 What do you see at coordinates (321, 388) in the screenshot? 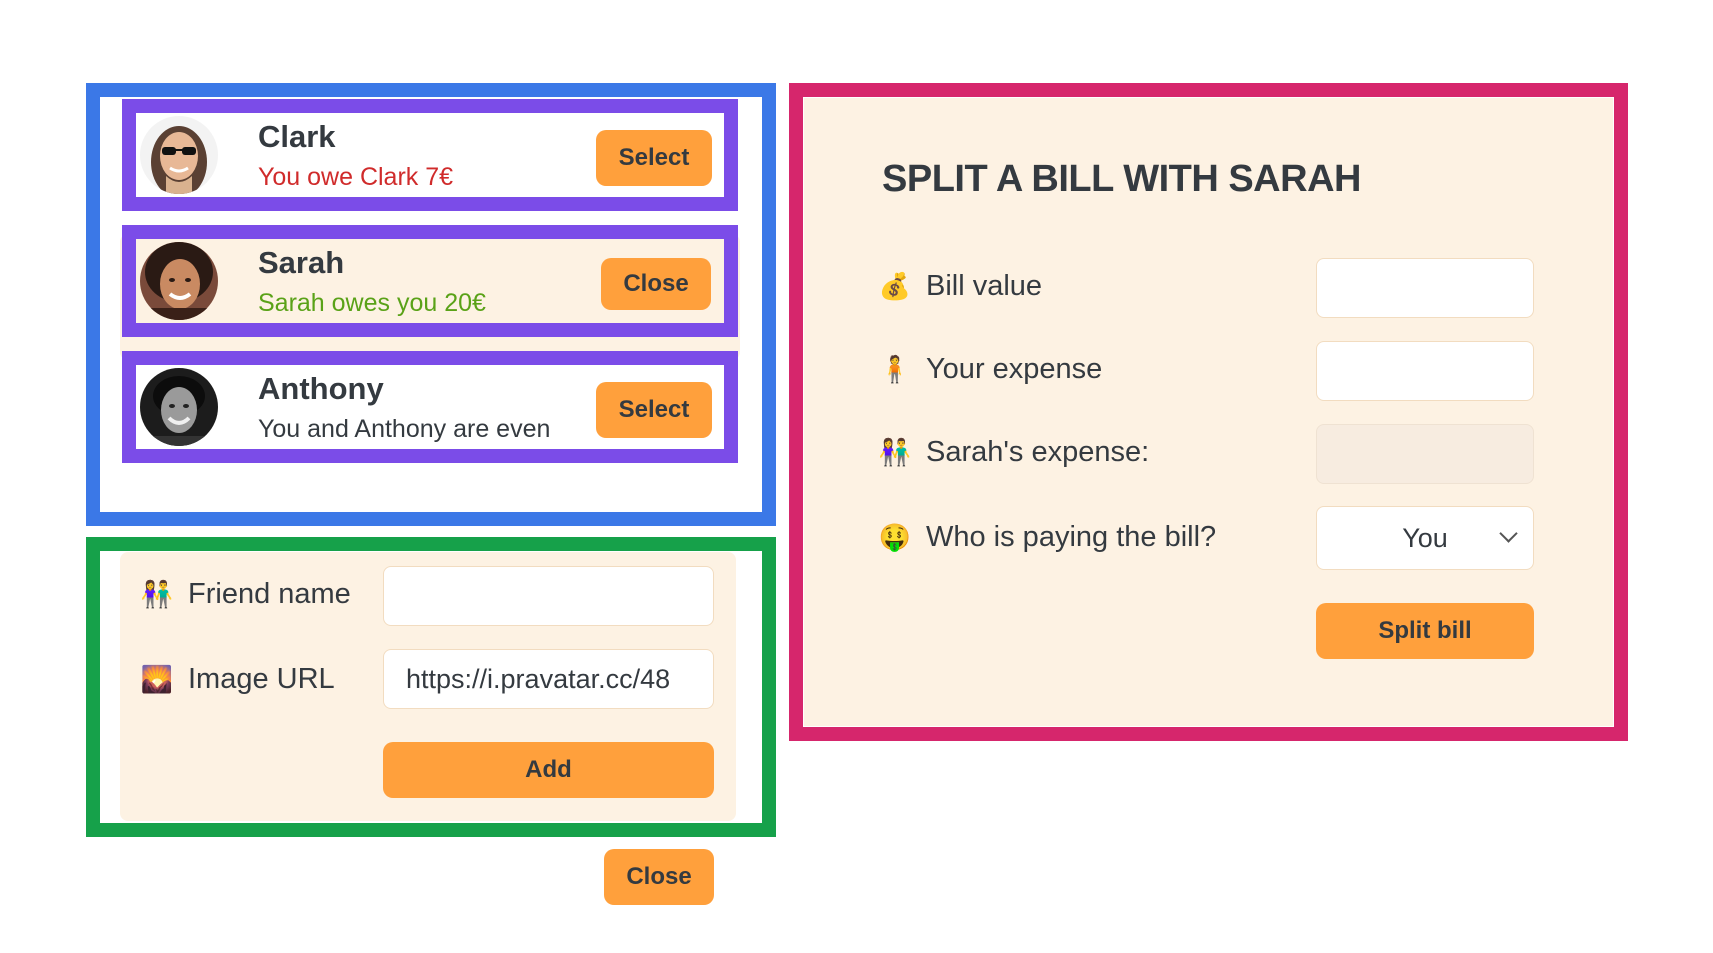
I see `friend-name: Anthony` at bounding box center [321, 388].